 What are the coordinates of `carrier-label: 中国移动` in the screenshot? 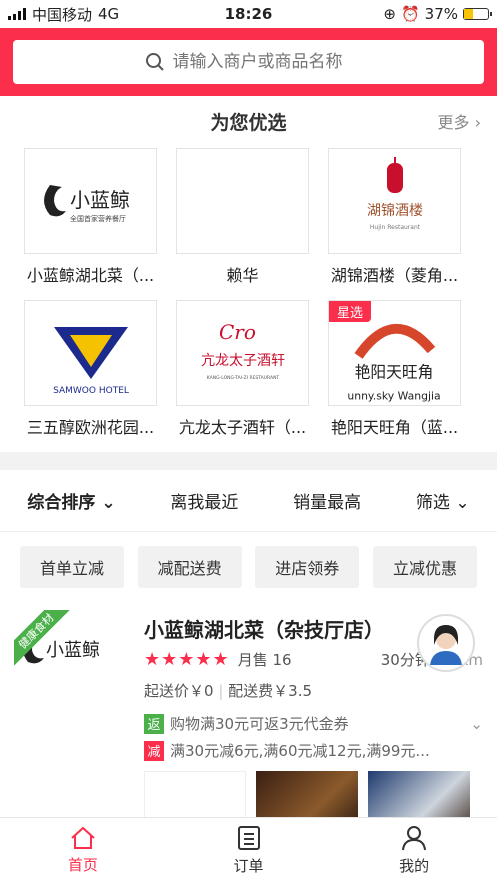 It's located at (62, 14).